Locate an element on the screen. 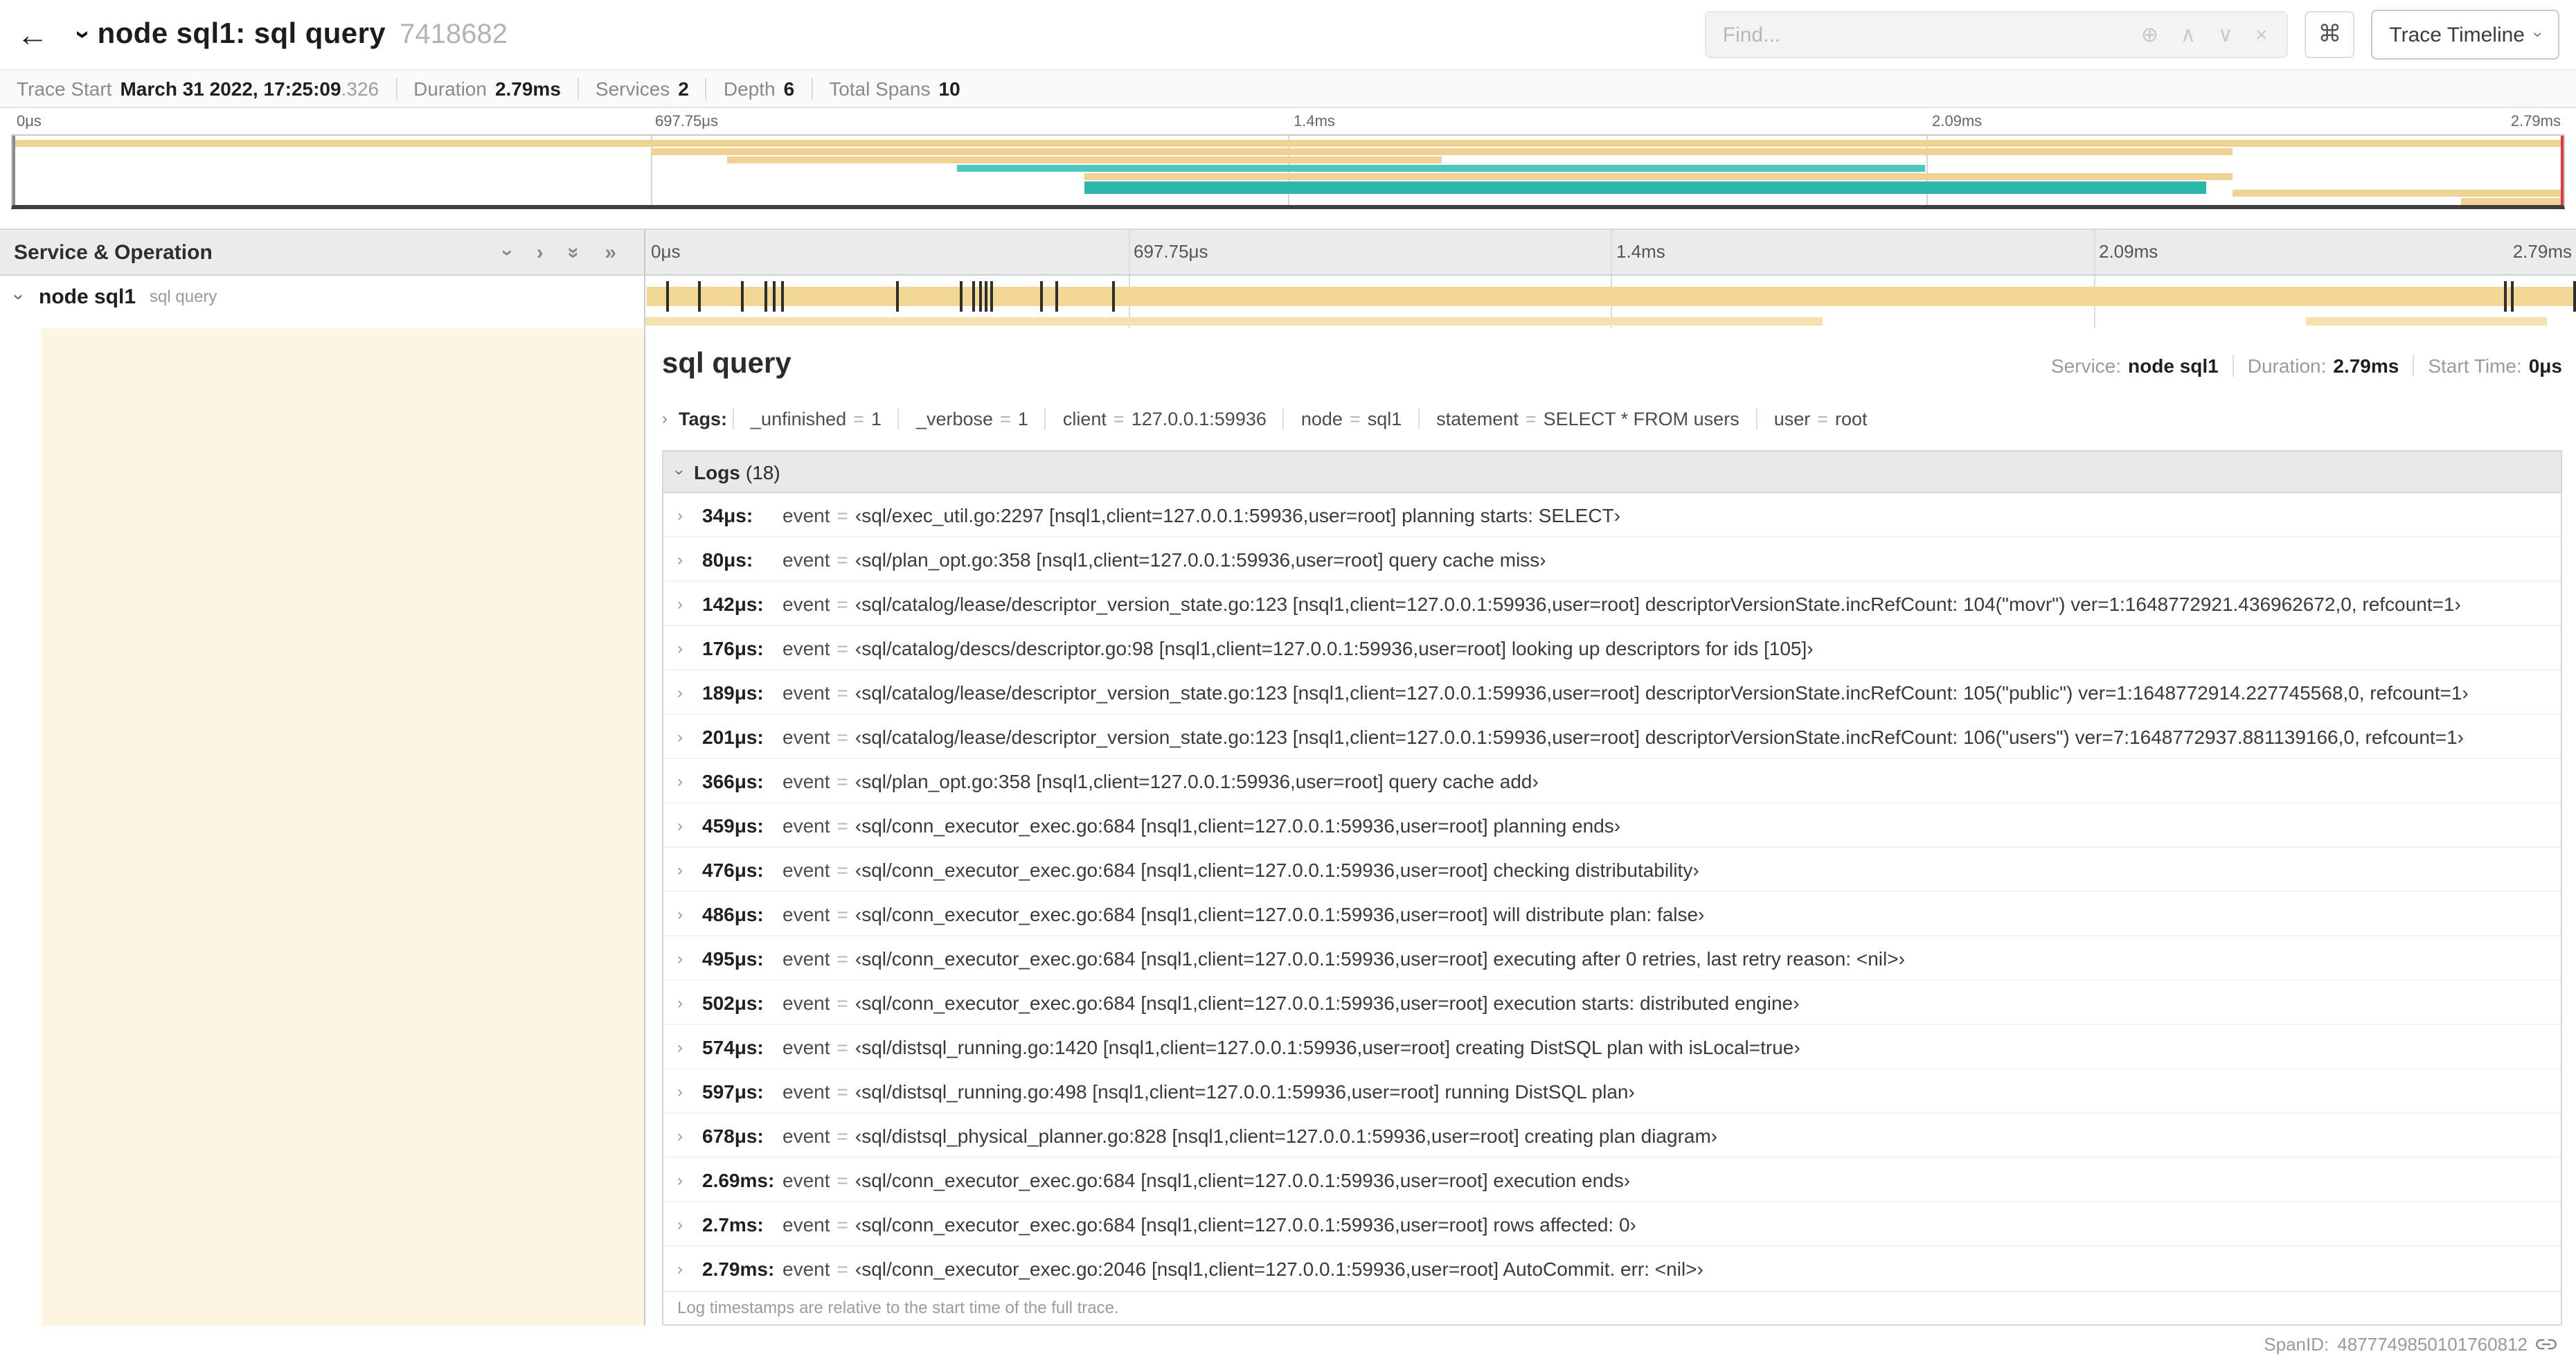 Image resolution: width=2576 pixels, height=1363 pixels. span-row-name-column: › node sql1 sql query is located at coordinates (322, 297).